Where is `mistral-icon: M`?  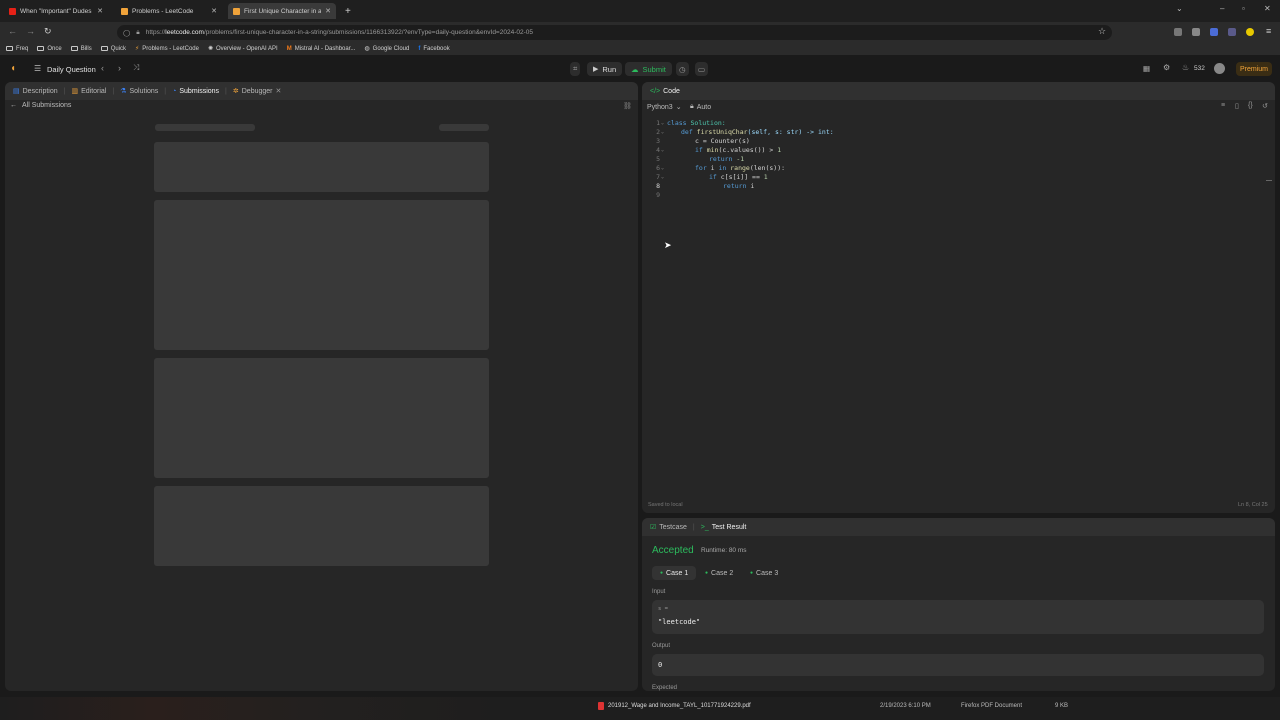
mistral-icon: M is located at coordinates (289, 48).